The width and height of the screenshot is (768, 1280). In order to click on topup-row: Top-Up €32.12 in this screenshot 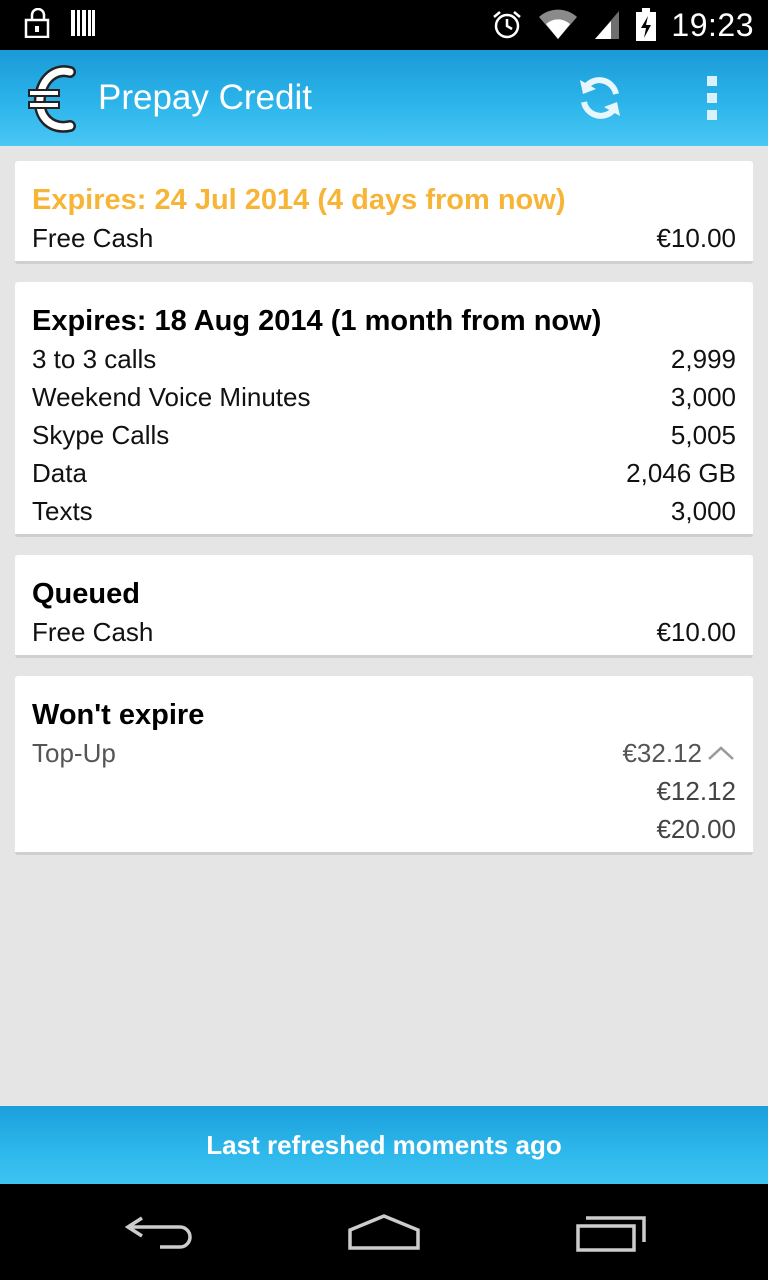, I will do `click(384, 753)`.